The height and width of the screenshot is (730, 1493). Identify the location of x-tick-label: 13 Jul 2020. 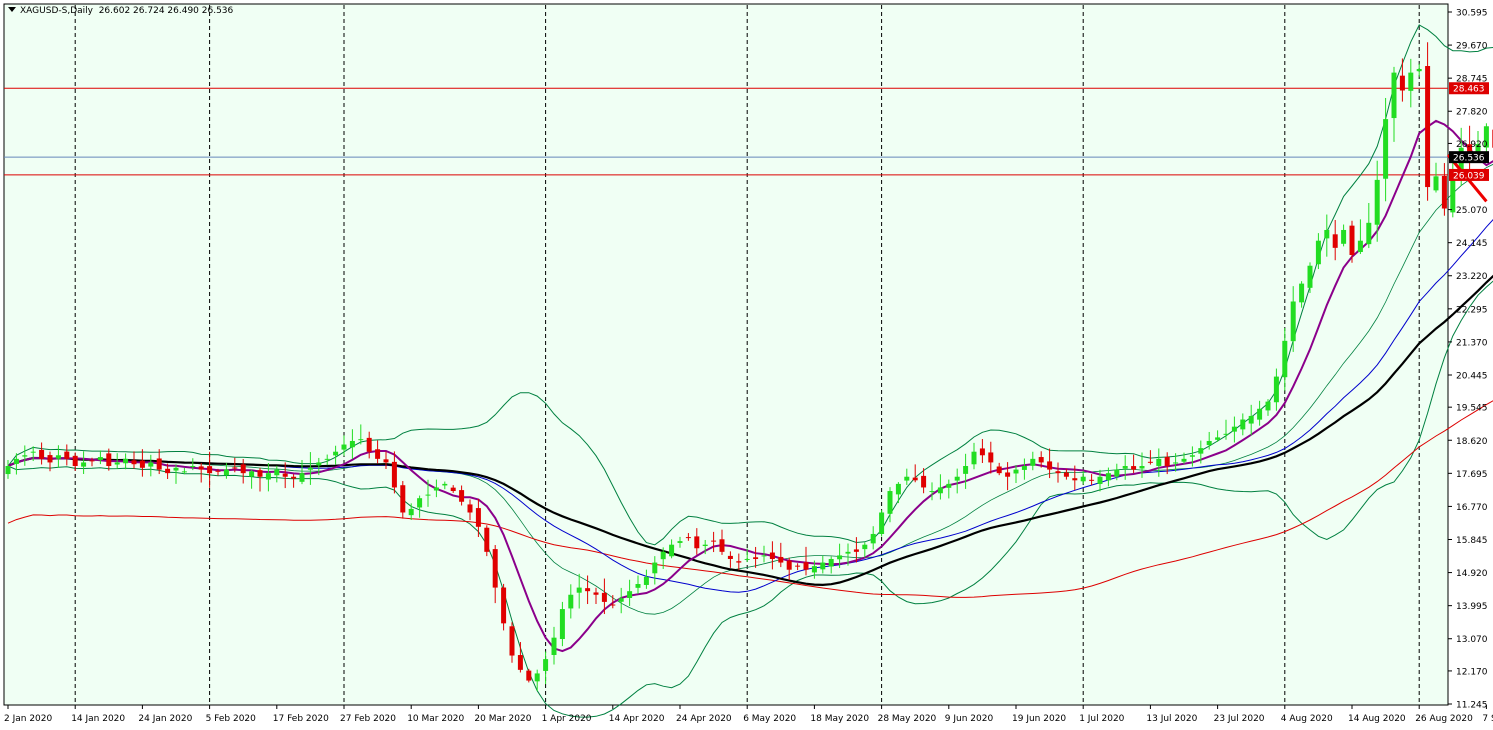
(1171, 719).